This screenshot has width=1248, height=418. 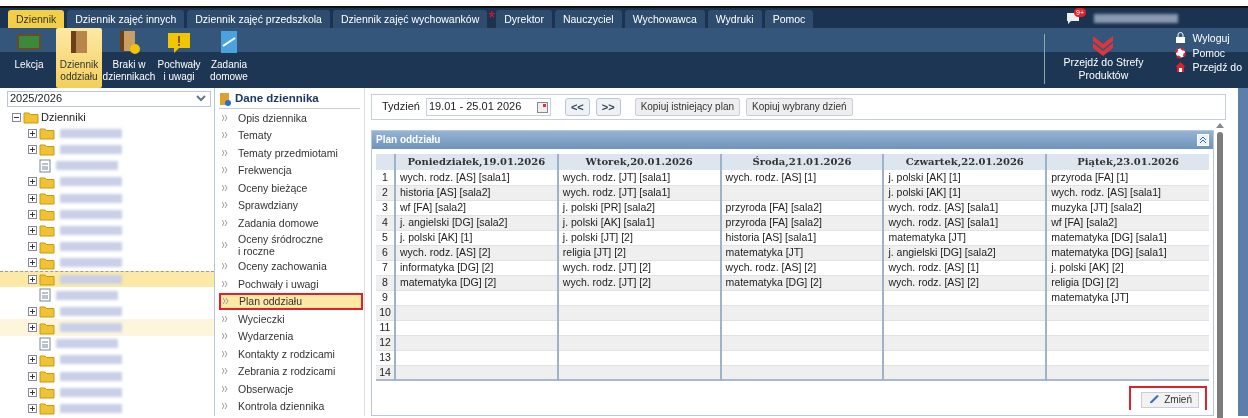 I want to click on menu-tab: Wychowawca, so click(x=664, y=19).